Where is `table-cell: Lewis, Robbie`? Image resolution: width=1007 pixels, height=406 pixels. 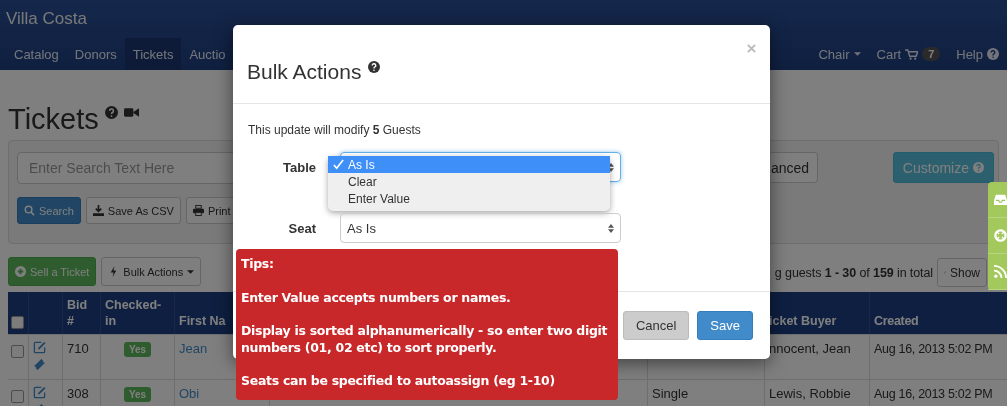 table-cell: Lewis, Robbie is located at coordinates (810, 393).